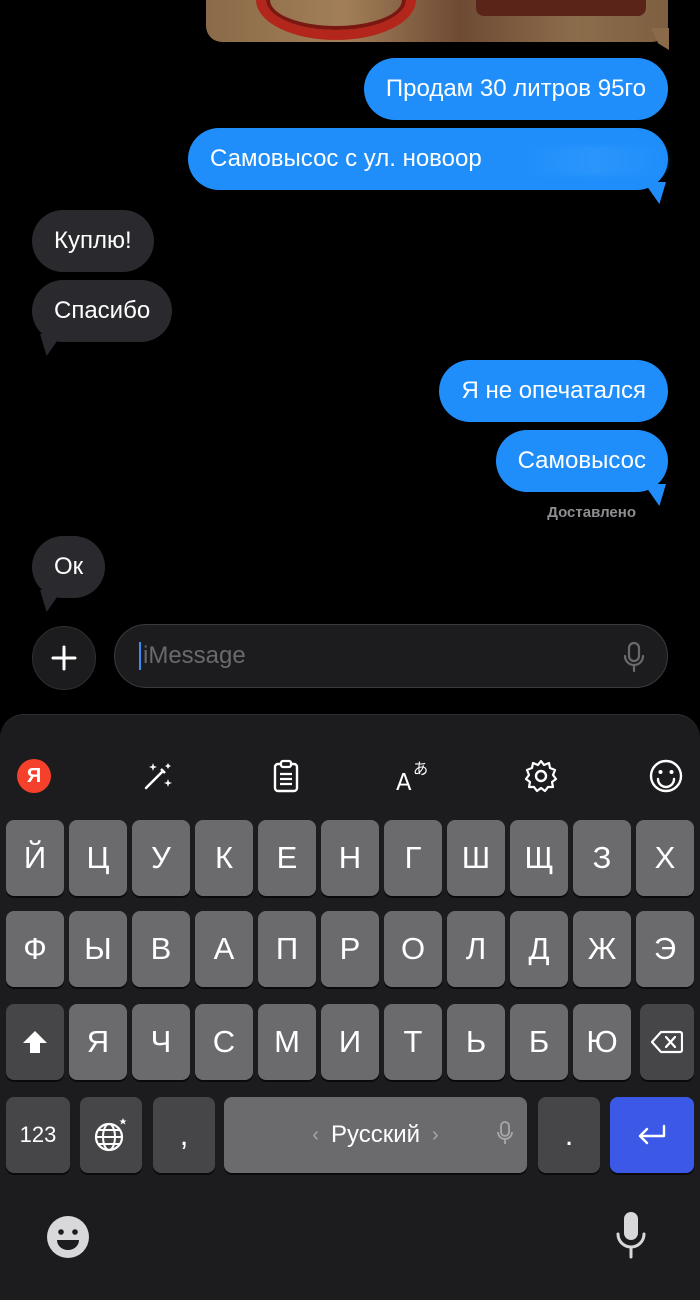 The image size is (700, 1300). I want to click on period-key: ., so click(569, 1135).